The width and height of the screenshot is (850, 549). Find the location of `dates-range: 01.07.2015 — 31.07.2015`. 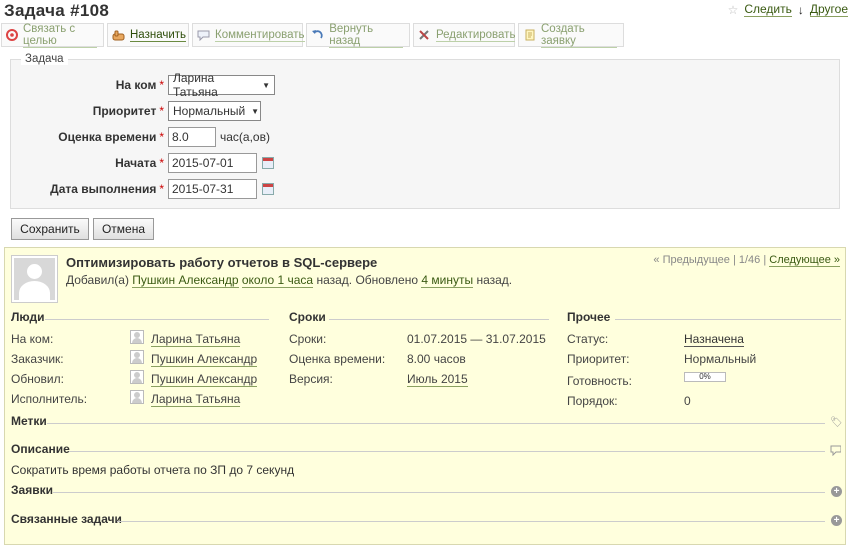

dates-range: 01.07.2015 — 31.07.2015 is located at coordinates (476, 339).